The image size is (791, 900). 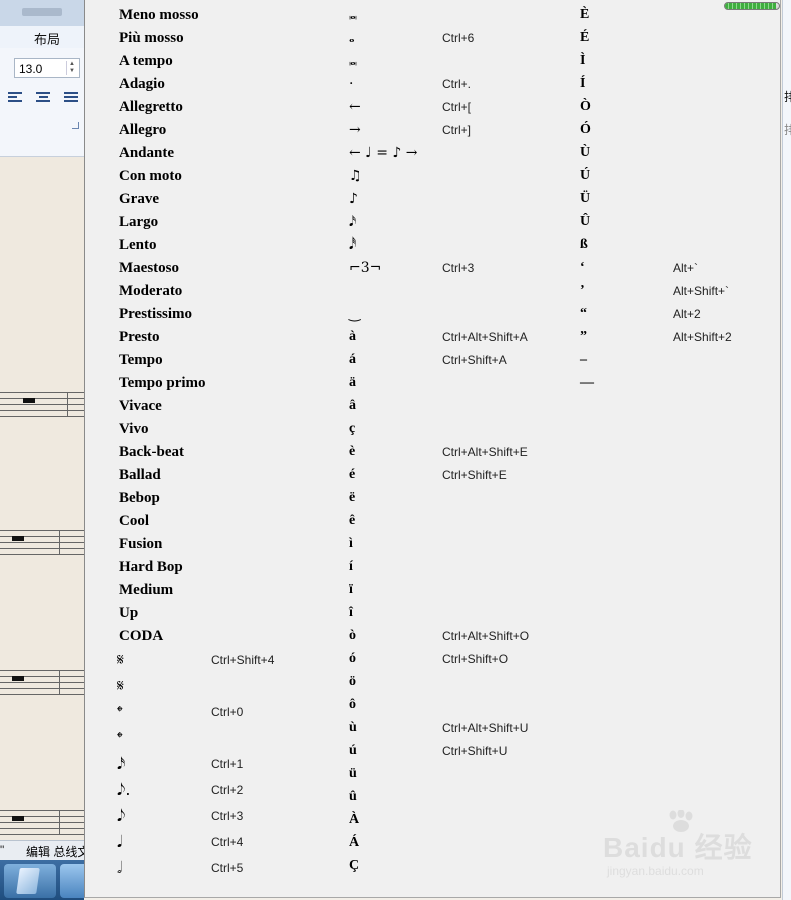 I want to click on c-cedilla-icon: ç, so click(x=352, y=429).